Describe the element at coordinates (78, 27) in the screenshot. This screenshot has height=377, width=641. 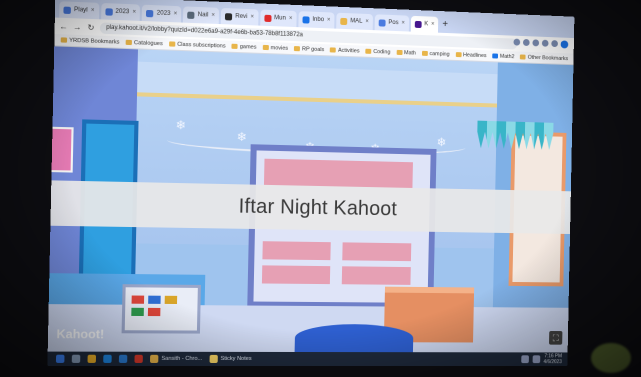
I see `forward-button: →` at that location.